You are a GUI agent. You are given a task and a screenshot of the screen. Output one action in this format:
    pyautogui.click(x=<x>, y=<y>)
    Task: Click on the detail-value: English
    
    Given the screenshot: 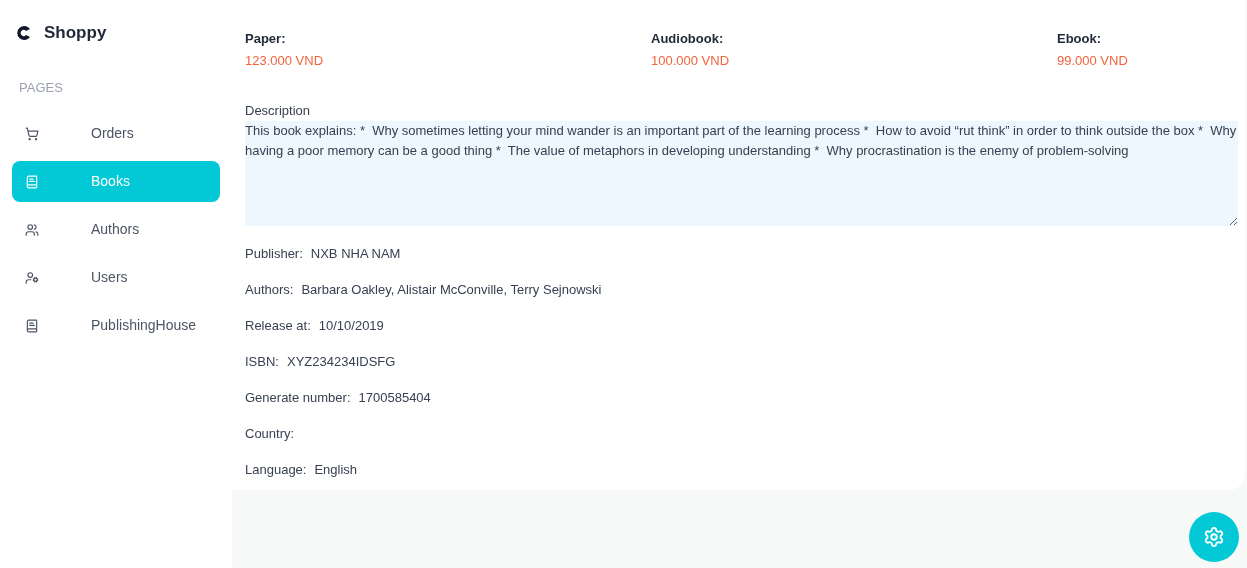 What is the action you would take?
    pyautogui.click(x=336, y=470)
    